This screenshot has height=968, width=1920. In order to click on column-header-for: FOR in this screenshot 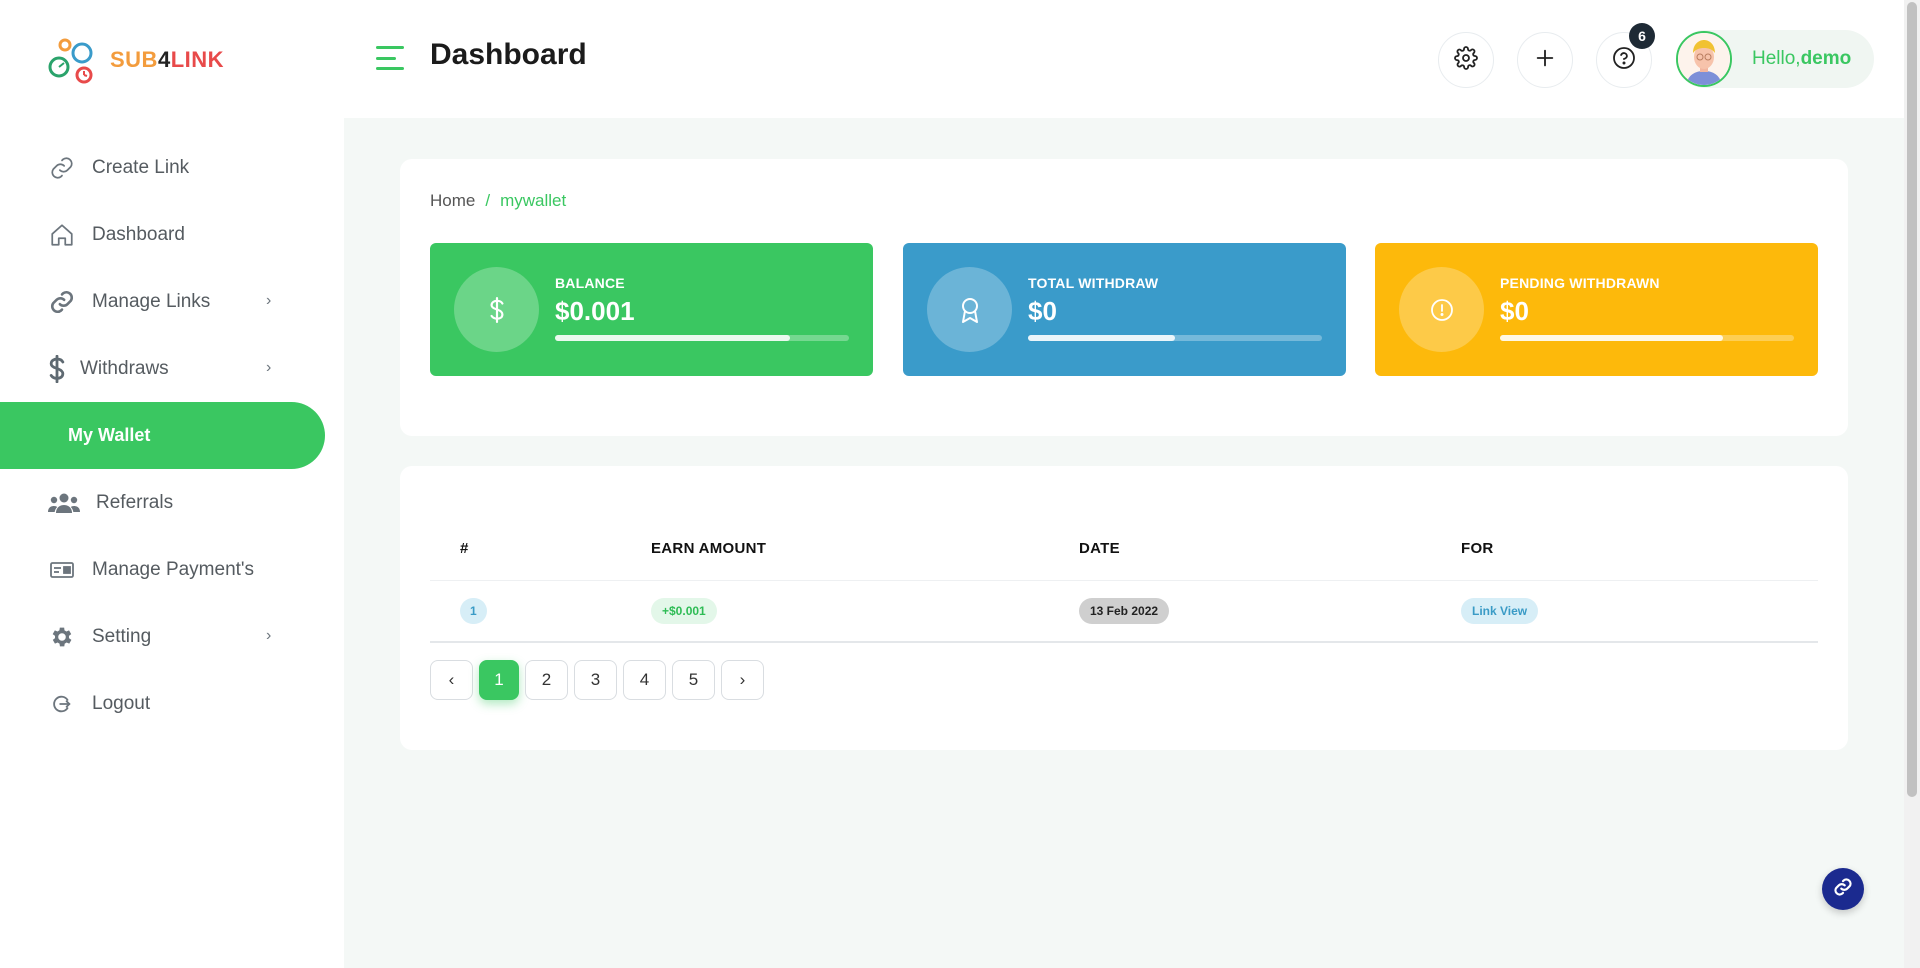, I will do `click(1639, 548)`.